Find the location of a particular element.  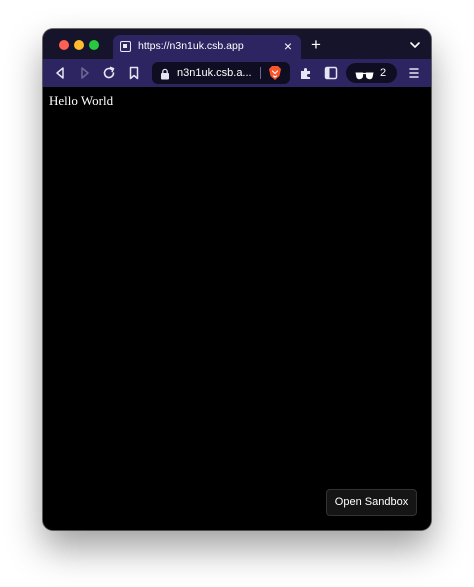

extensions-icon is located at coordinates (306, 73).